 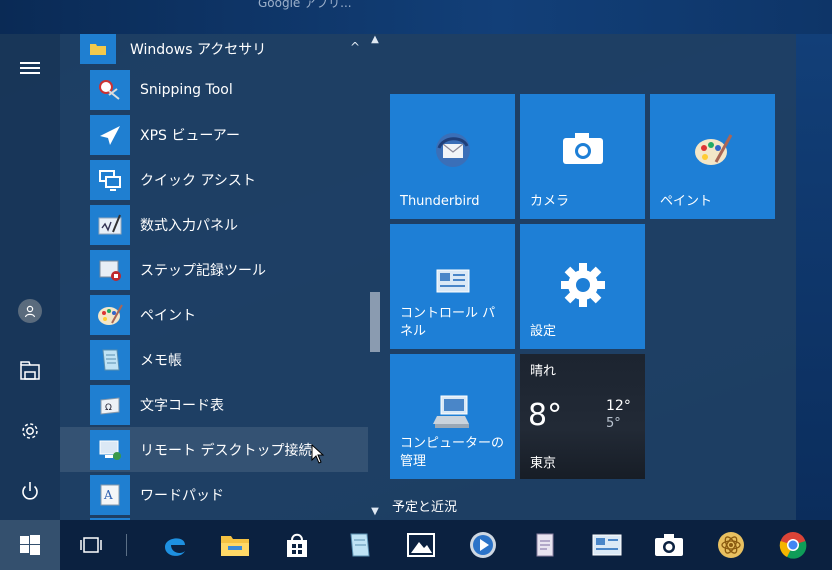 I want to click on app-label: ペイント, so click(x=168, y=315).